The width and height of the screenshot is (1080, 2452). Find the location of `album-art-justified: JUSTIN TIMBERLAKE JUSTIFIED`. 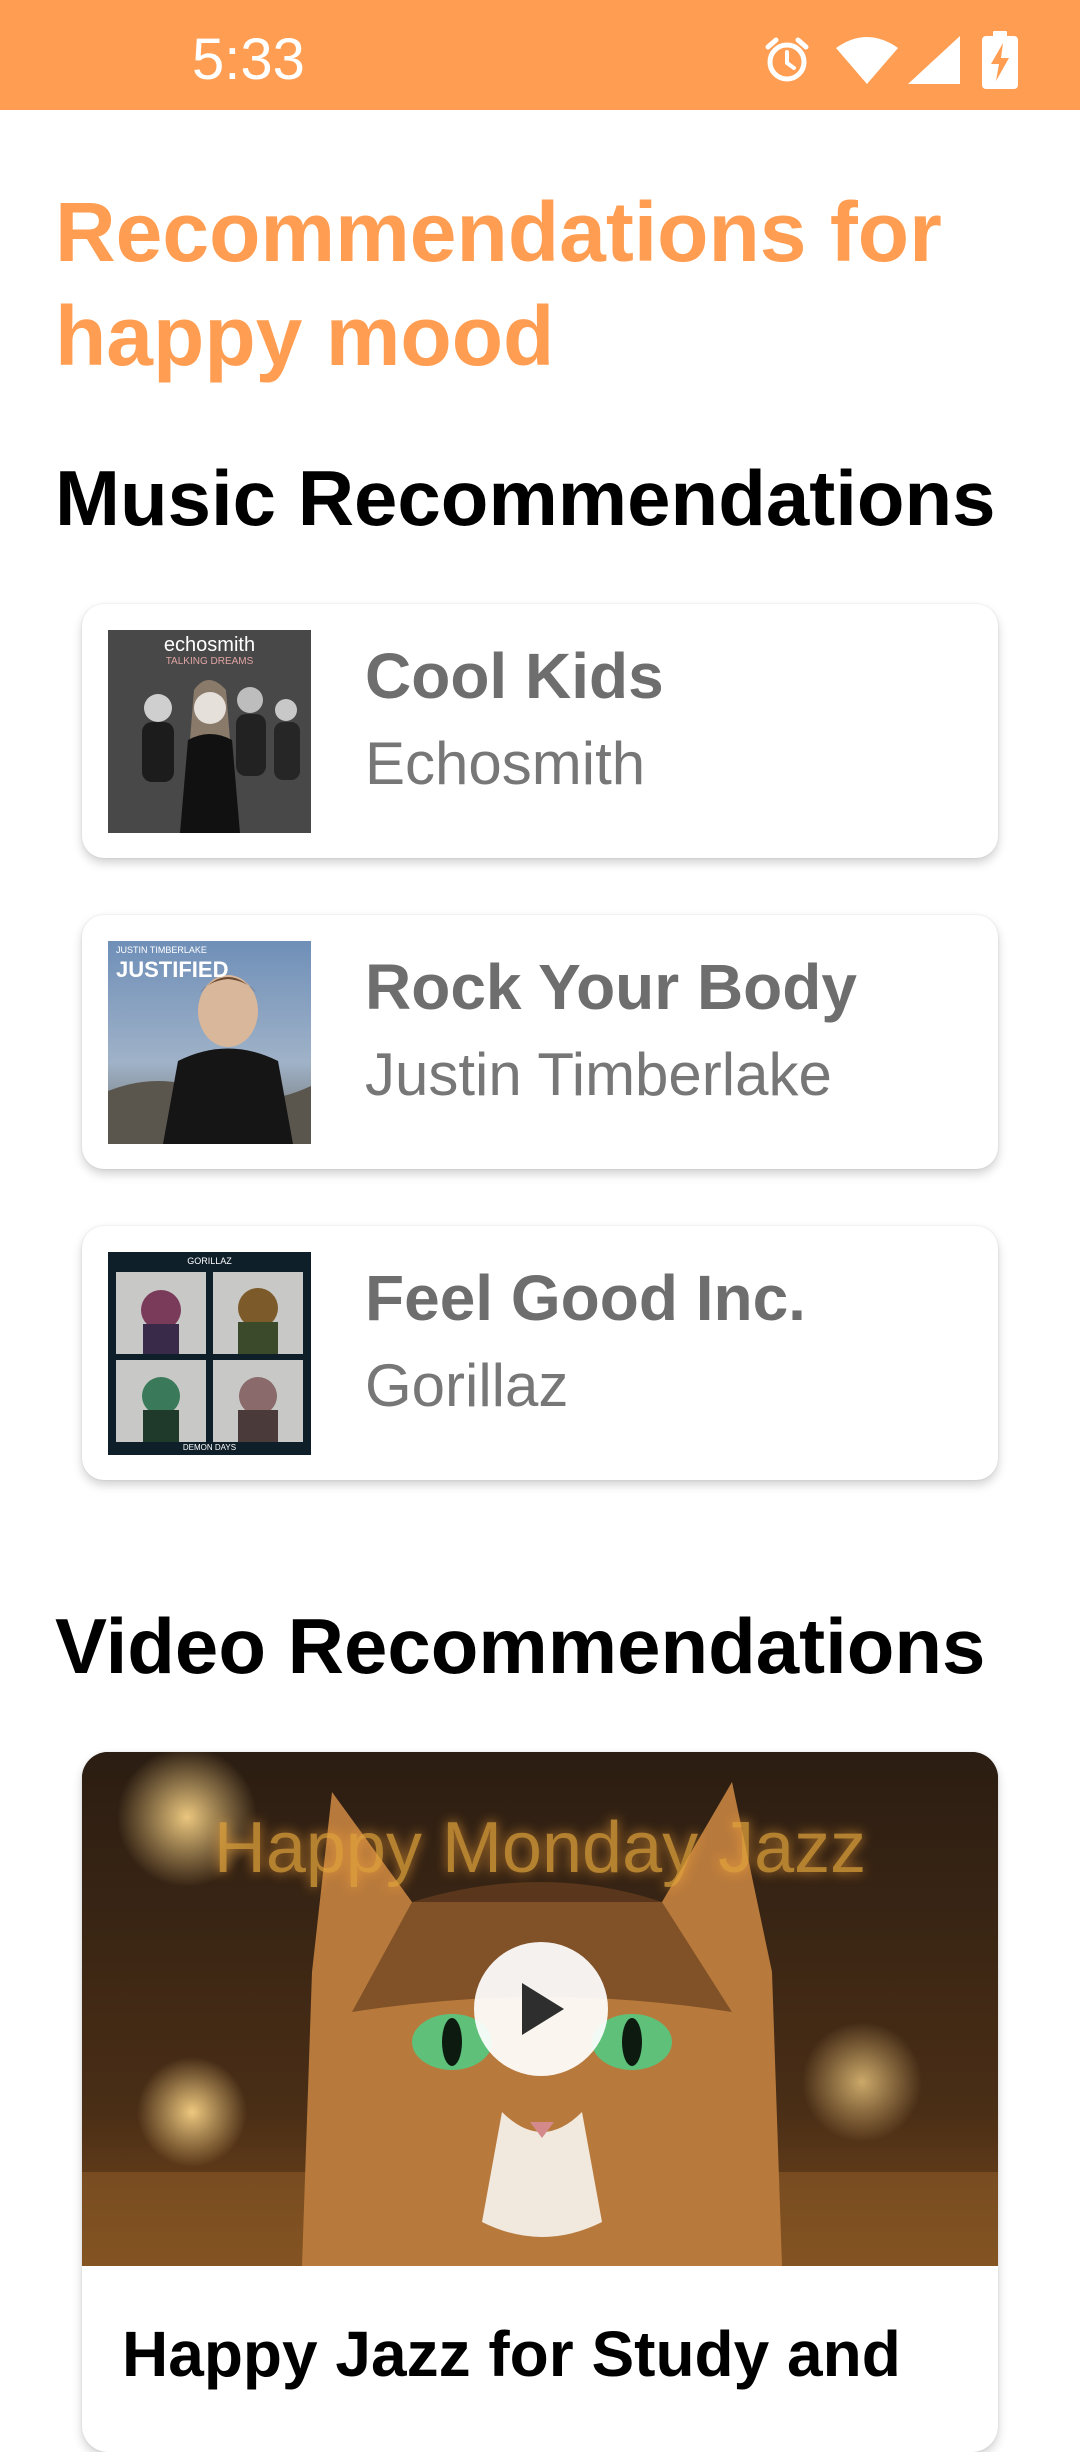

album-art-justified: JUSTIN TIMBERLAKE JUSTIFIED is located at coordinates (209, 1042).